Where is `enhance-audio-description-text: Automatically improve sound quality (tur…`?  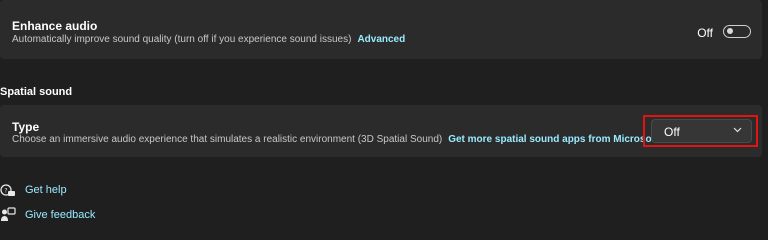
enhance-audio-description-text: Automatically improve sound quality (tur… is located at coordinates (182, 39).